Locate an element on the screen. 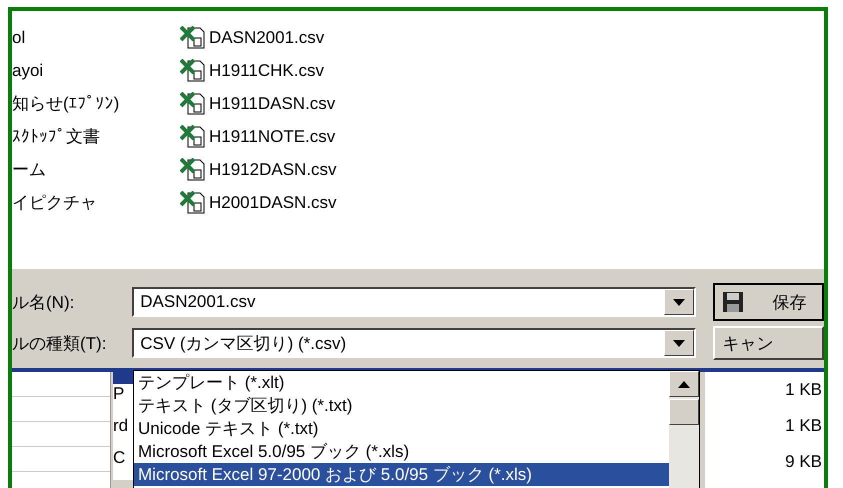  field-label: ル名(N): is located at coordinates (44, 303).